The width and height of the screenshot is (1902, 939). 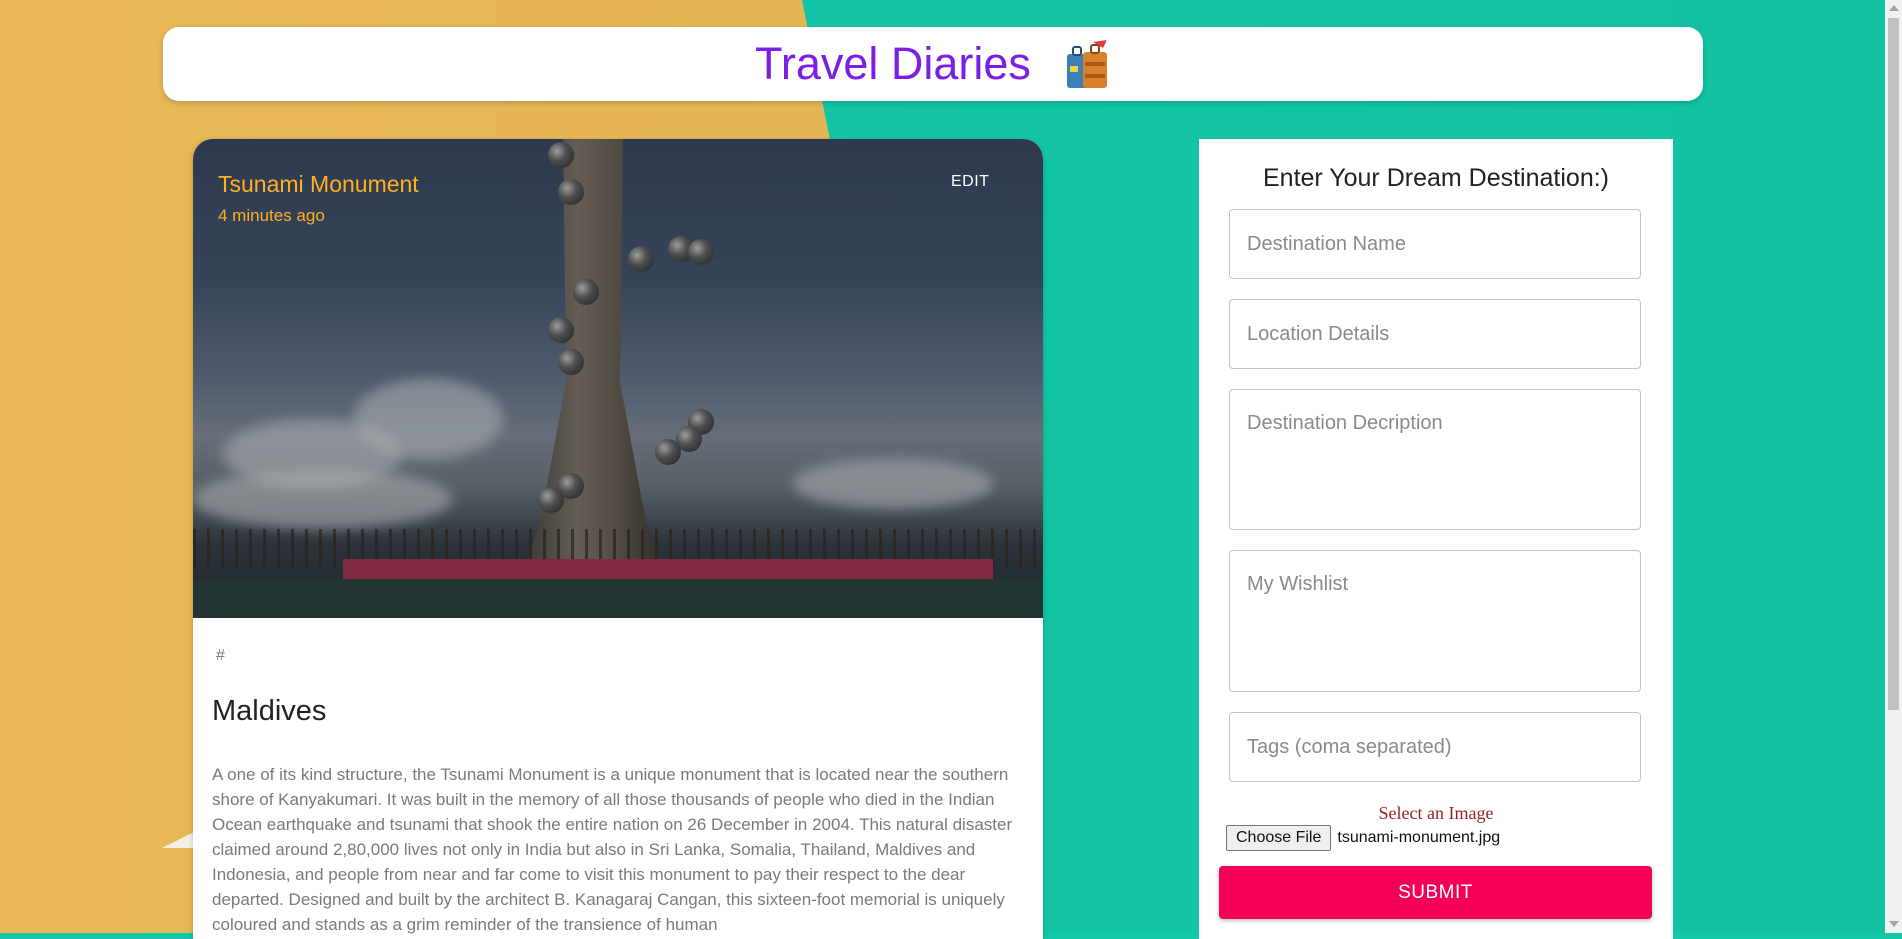 I want to click on file-picker: Choose File tsunami-monument.jpg, so click(x=1363, y=838).